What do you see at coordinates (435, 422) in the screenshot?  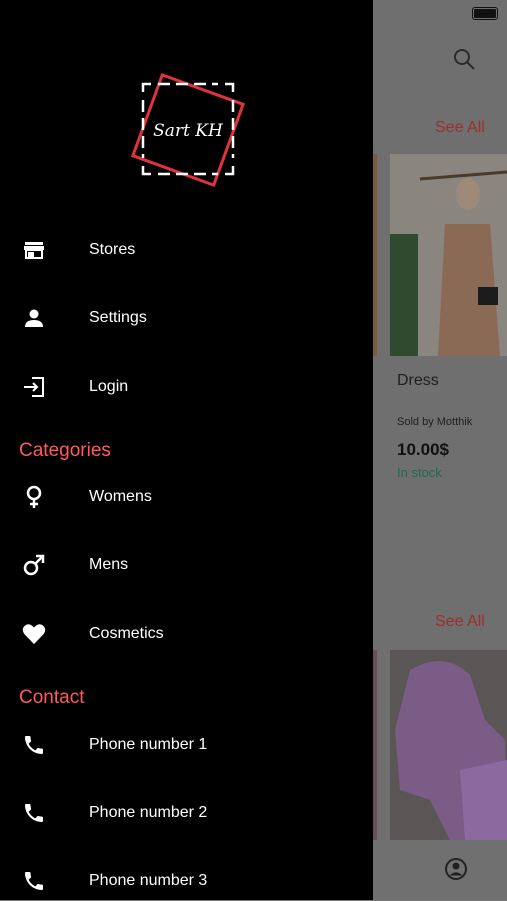 I see `product-seller: Sold by Motthik` at bounding box center [435, 422].